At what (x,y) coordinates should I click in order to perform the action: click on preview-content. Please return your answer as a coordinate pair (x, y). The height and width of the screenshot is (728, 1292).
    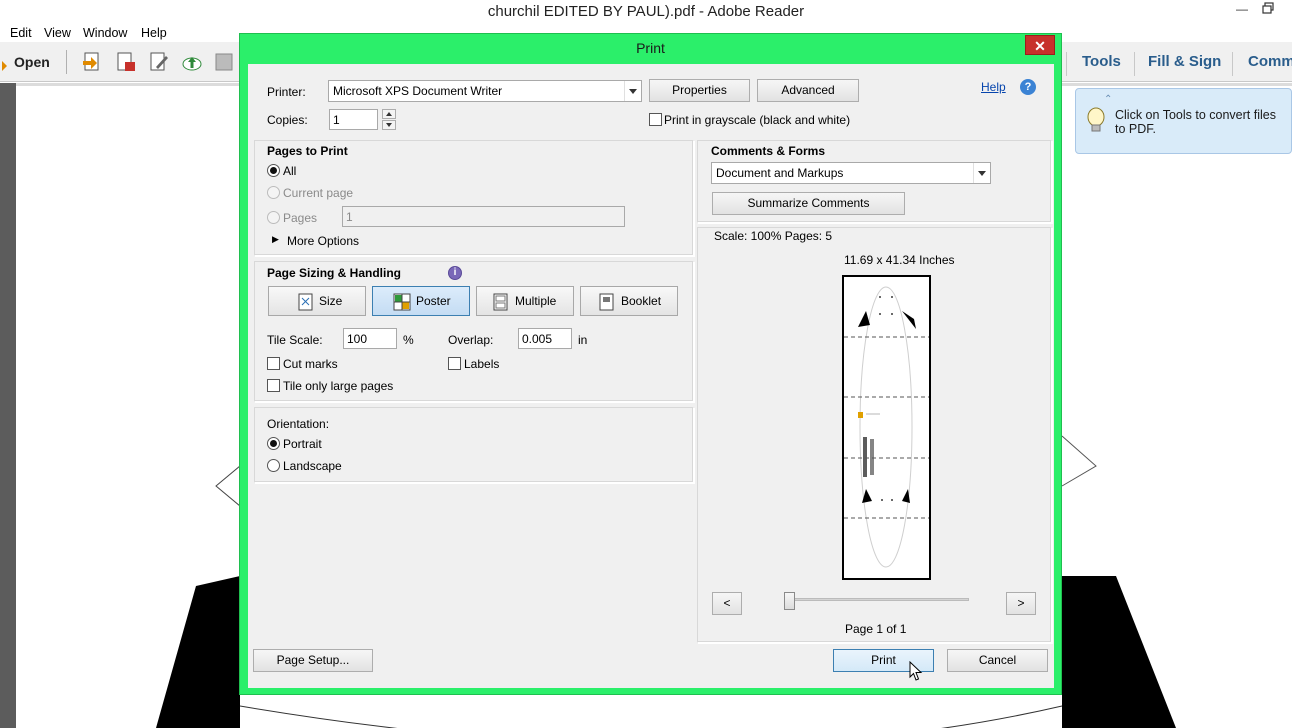
    Looking at the image, I should click on (886, 427).